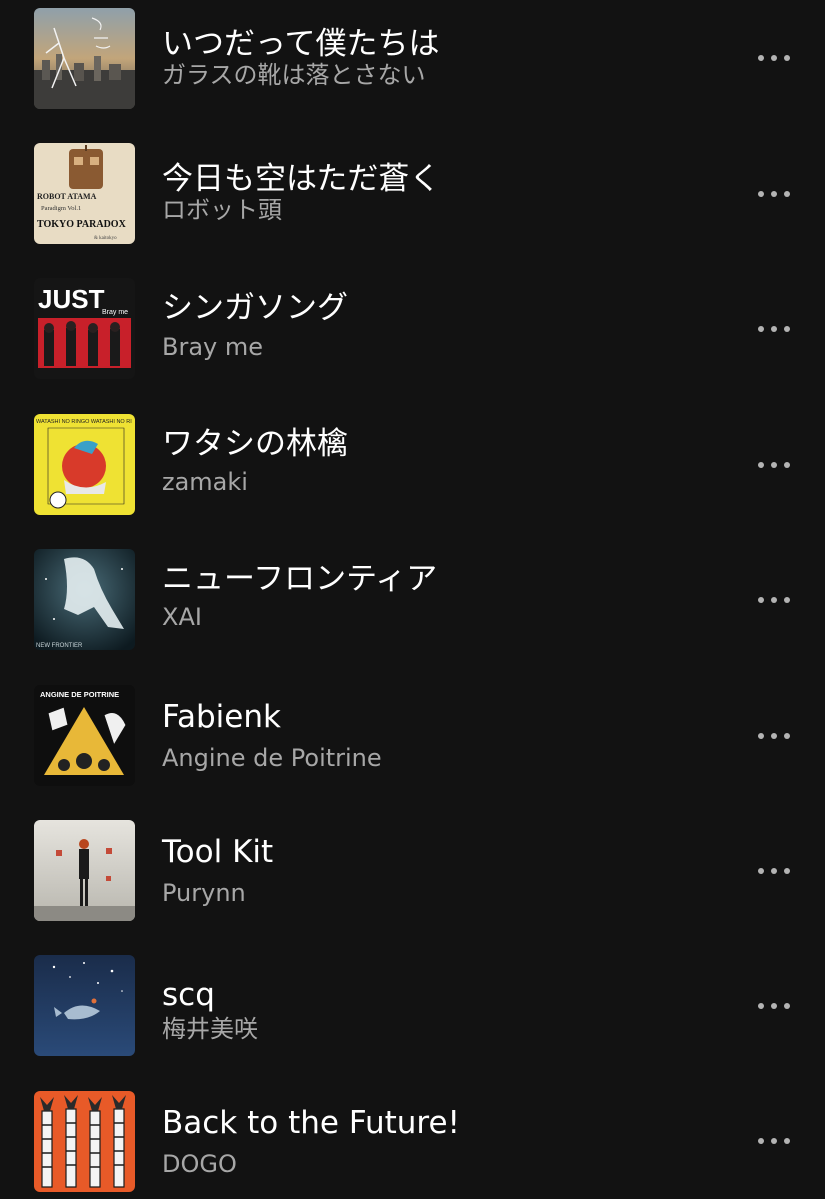 This screenshot has height=1199, width=825. What do you see at coordinates (199, 1164) in the screenshot?
I see `track-artist: DOGO` at bounding box center [199, 1164].